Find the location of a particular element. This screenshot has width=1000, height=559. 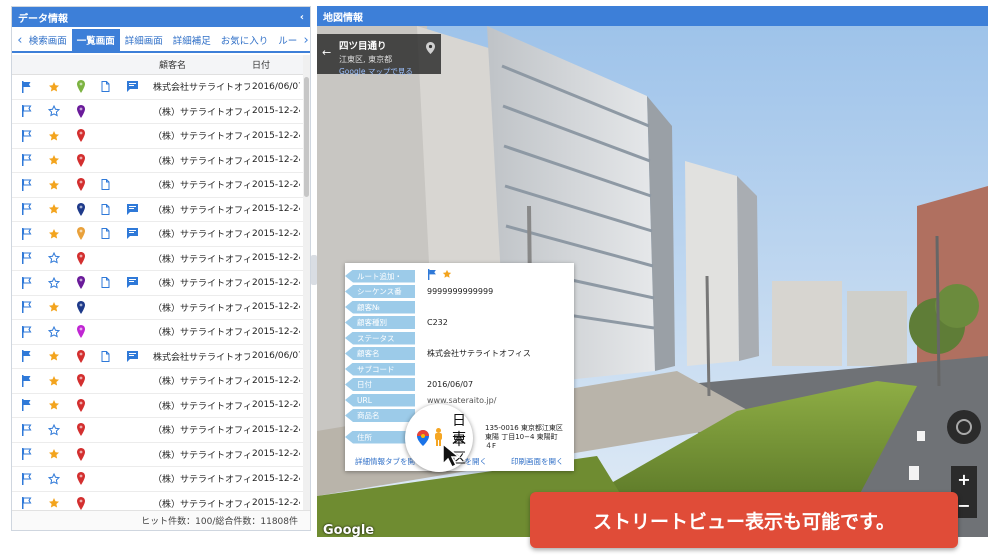

tab-route: ルー is located at coordinates (287, 40).